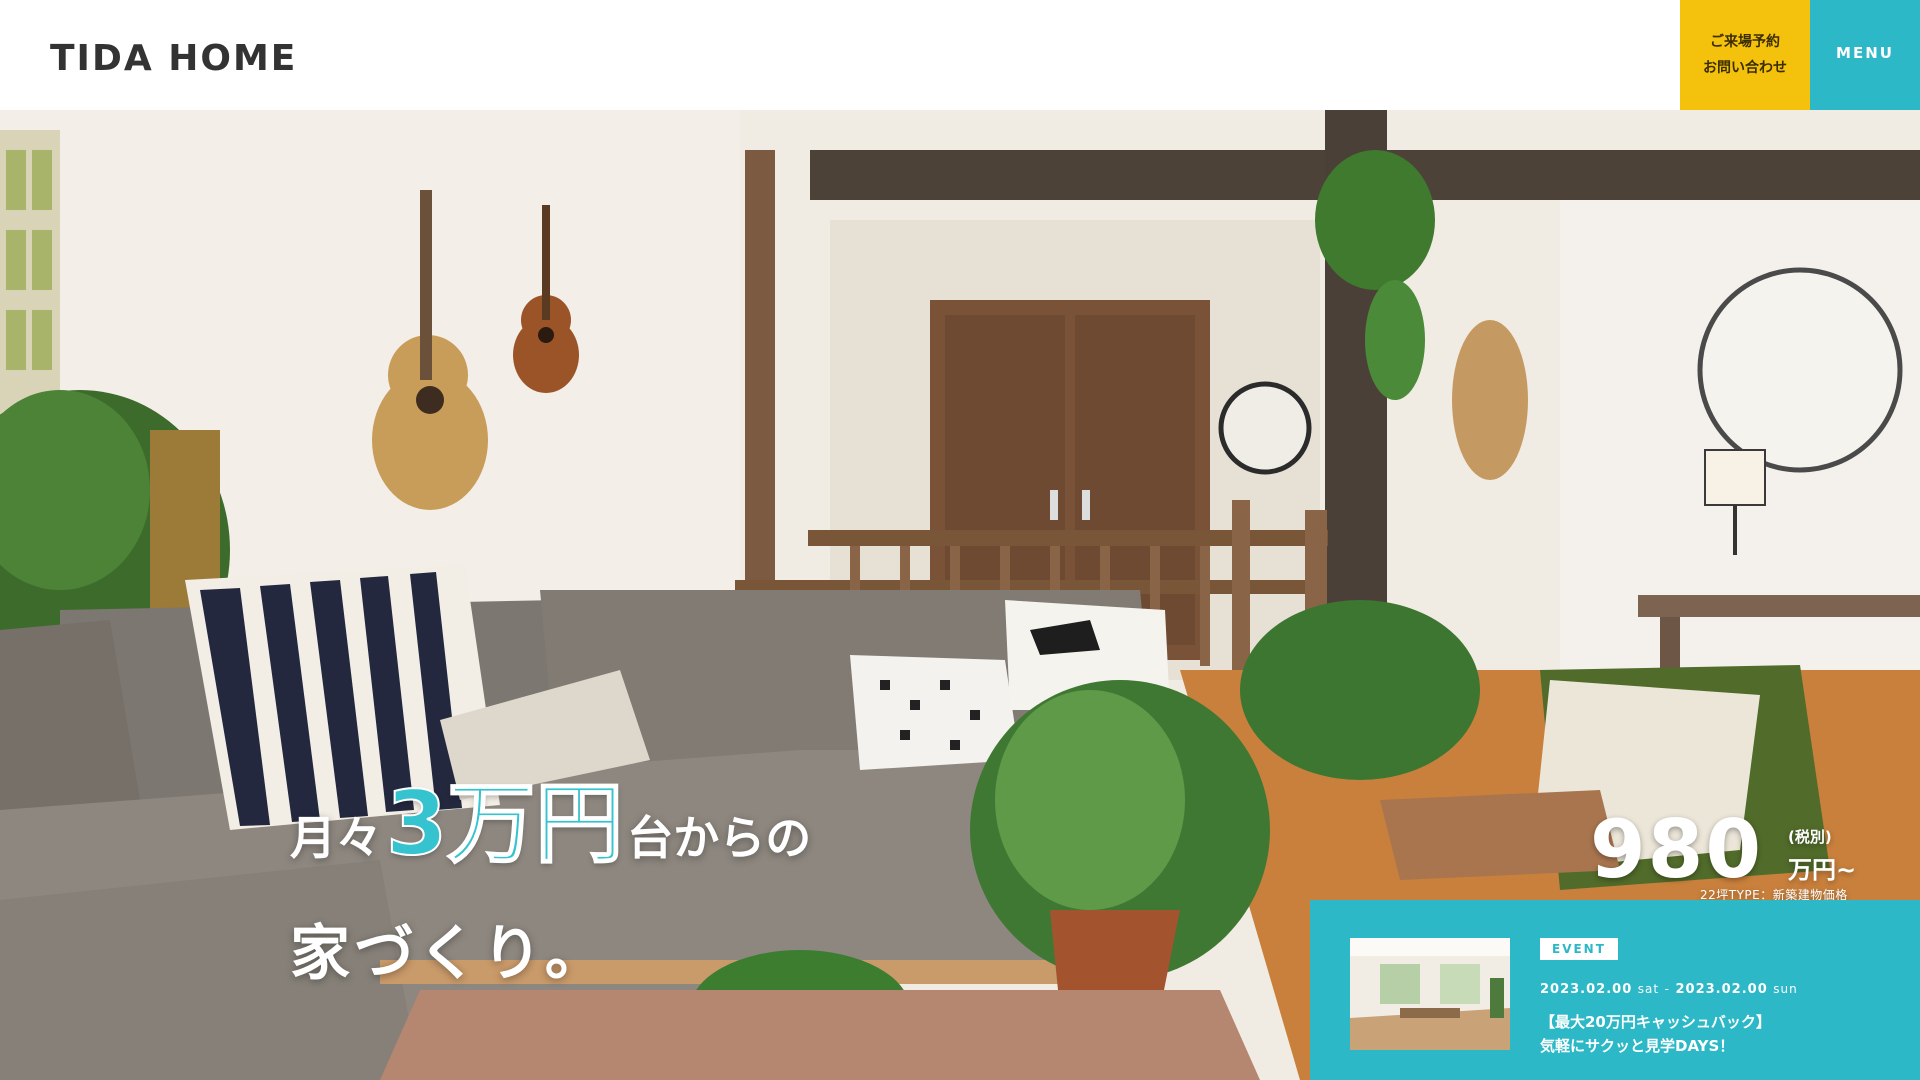 The height and width of the screenshot is (1080, 1920). I want to click on site-header: TIDA HOME ご来場予約 お問い合わせ MENU, so click(960, 55).